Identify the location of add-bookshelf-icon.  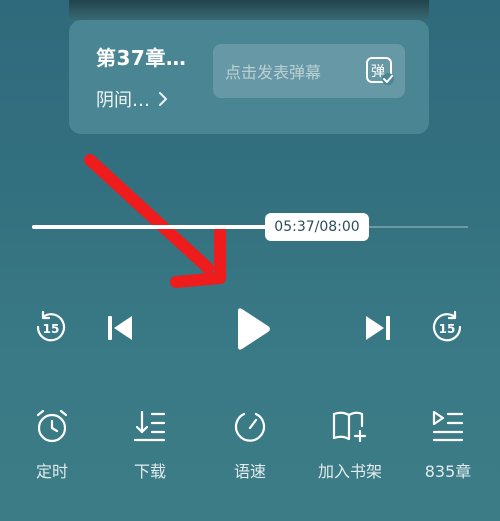
(349, 427).